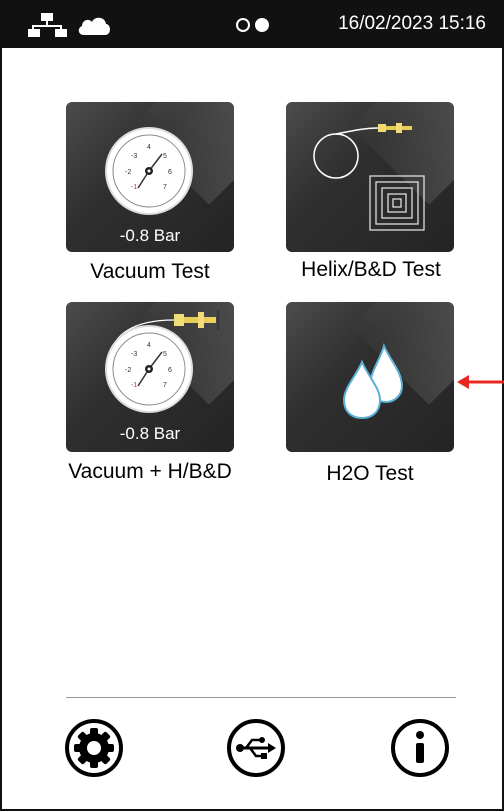  I want to click on network-icon, so click(47, 25).